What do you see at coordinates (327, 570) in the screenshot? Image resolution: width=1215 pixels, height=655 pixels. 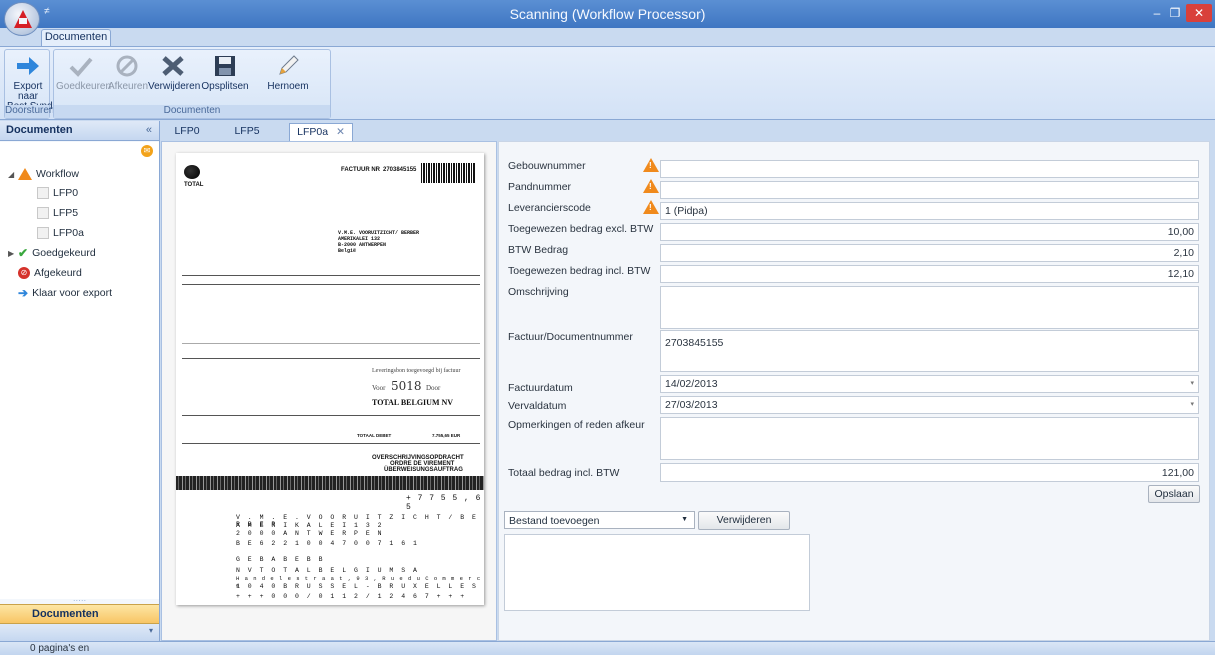 I see `scan-line: N V T O T A L B E L G I U M S A` at bounding box center [327, 570].